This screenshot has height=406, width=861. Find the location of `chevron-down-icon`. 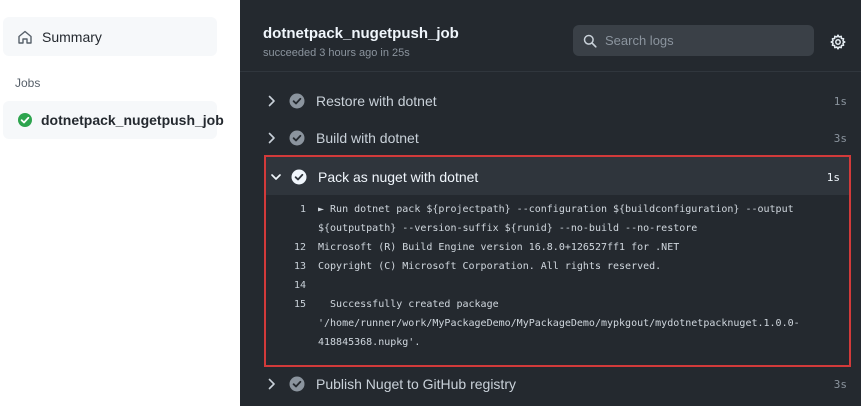

chevron-down-icon is located at coordinates (276, 176).